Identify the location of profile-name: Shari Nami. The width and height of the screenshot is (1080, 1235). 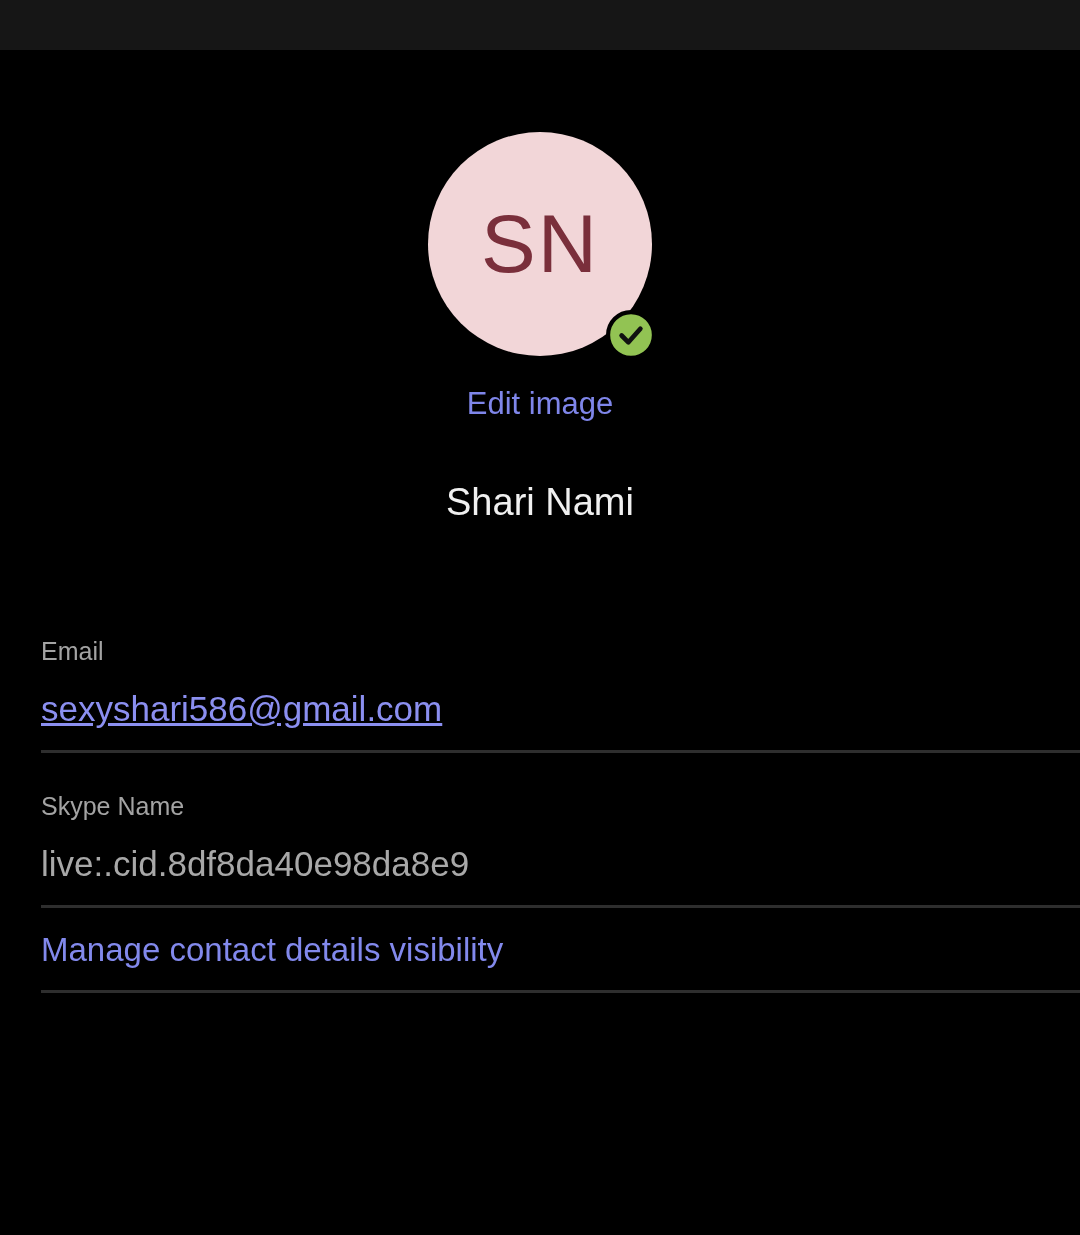
(540, 502).